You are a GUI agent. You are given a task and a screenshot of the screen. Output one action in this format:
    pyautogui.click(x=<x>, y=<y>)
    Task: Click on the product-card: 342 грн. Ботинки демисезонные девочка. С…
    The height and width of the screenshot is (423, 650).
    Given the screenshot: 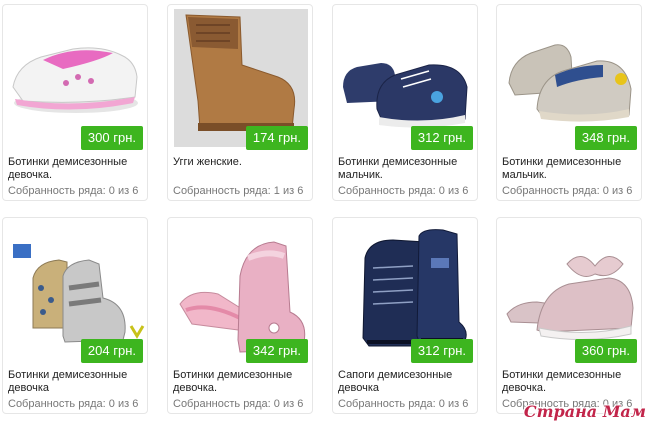 What is the action you would take?
    pyautogui.click(x=240, y=315)
    